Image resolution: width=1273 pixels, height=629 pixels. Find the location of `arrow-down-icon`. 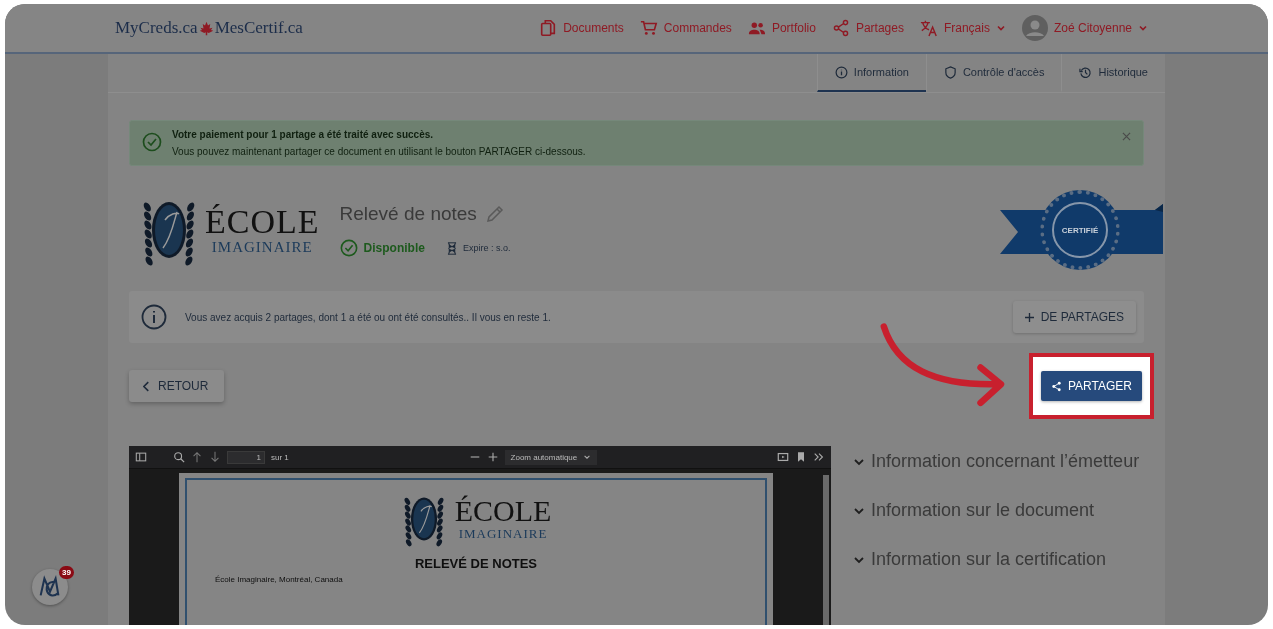

arrow-down-icon is located at coordinates (215, 457).